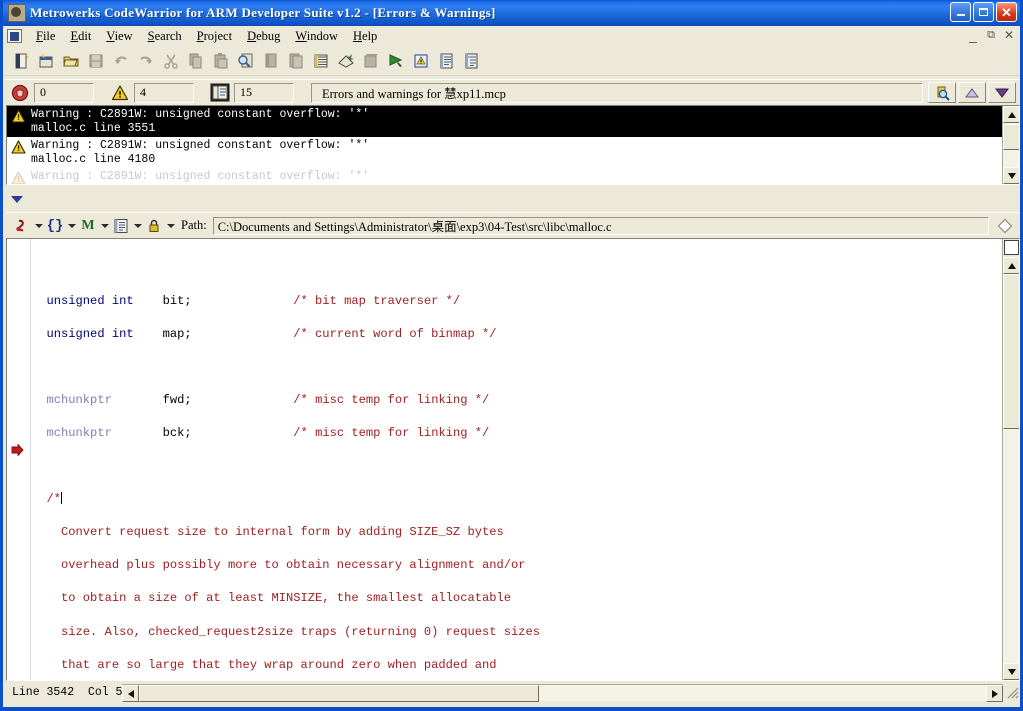 Image resolution: width=1023 pixels, height=711 pixels. What do you see at coordinates (104, 226) in the screenshot?
I see `markers-dropdown-chevron-down-icon` at bounding box center [104, 226].